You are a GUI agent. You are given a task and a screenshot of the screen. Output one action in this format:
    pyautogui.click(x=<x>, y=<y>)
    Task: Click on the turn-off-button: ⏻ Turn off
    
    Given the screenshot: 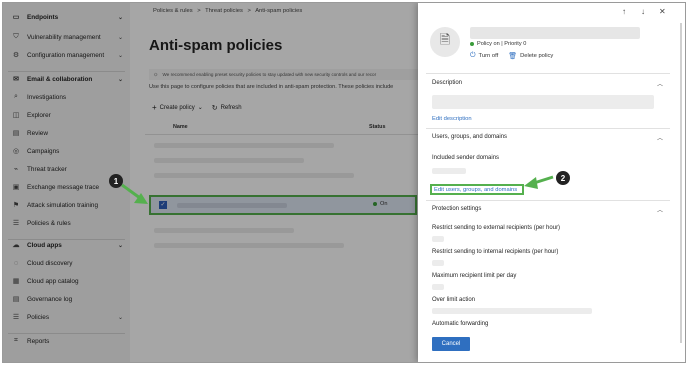 What is the action you would take?
    pyautogui.click(x=484, y=56)
    